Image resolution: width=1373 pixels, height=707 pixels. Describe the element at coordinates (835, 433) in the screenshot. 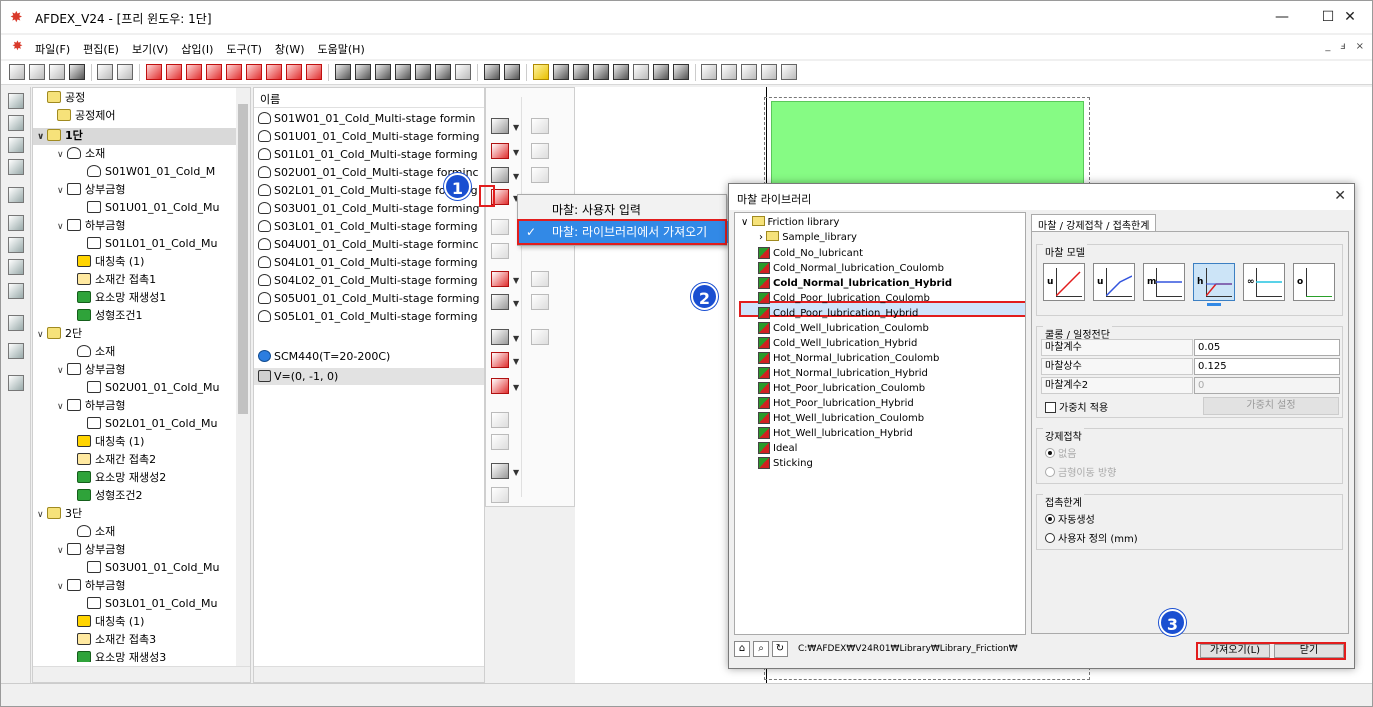

I see `friction-item: Hot_Well_lubrication_Hybrid` at that location.